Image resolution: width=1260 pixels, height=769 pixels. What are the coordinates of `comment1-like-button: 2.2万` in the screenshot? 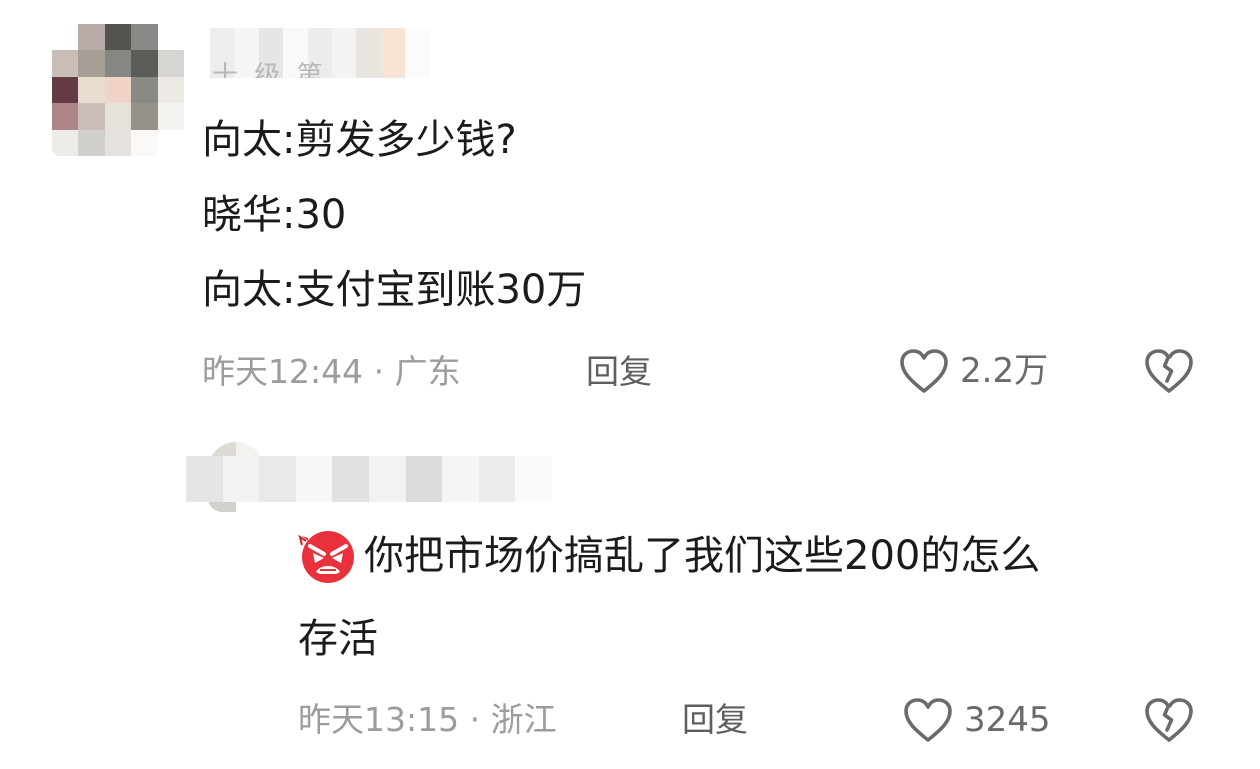 It's located at (973, 371).